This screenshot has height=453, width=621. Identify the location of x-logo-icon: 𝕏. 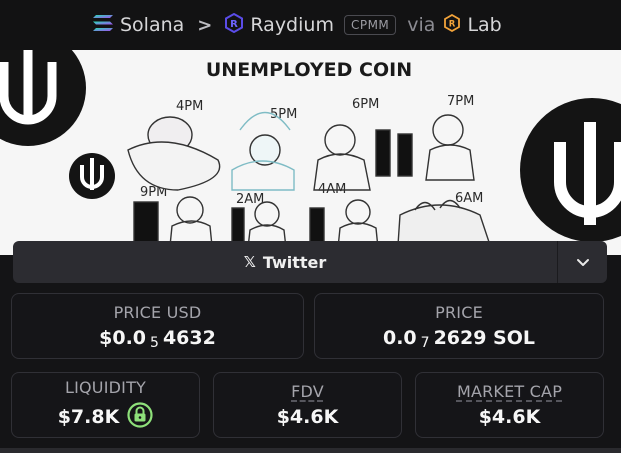
(249, 262).